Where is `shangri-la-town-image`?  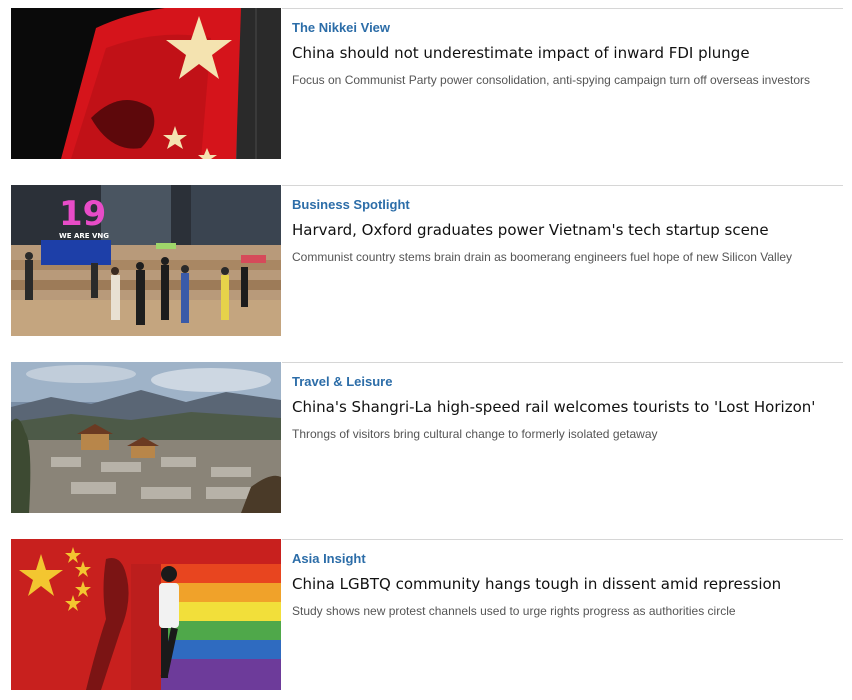
shangri-la-town-image is located at coordinates (146, 437).